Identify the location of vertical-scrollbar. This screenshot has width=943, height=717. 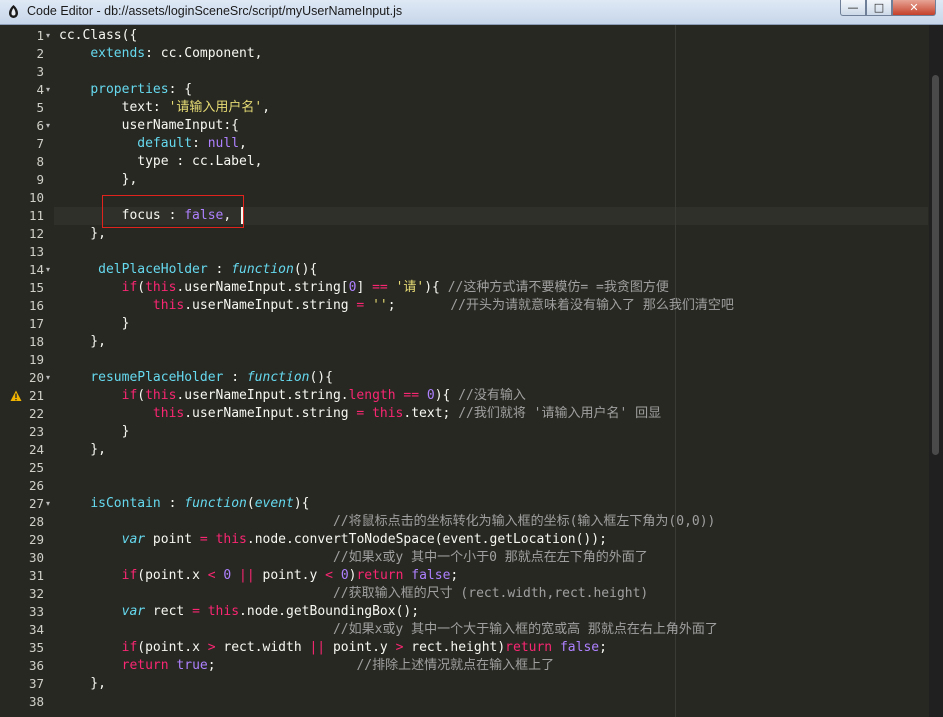
(936, 371).